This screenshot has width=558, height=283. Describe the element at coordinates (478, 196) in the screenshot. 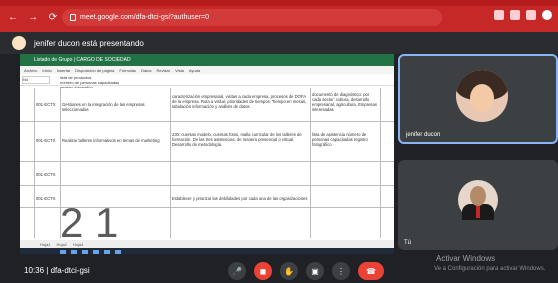

I see `video-head` at that location.